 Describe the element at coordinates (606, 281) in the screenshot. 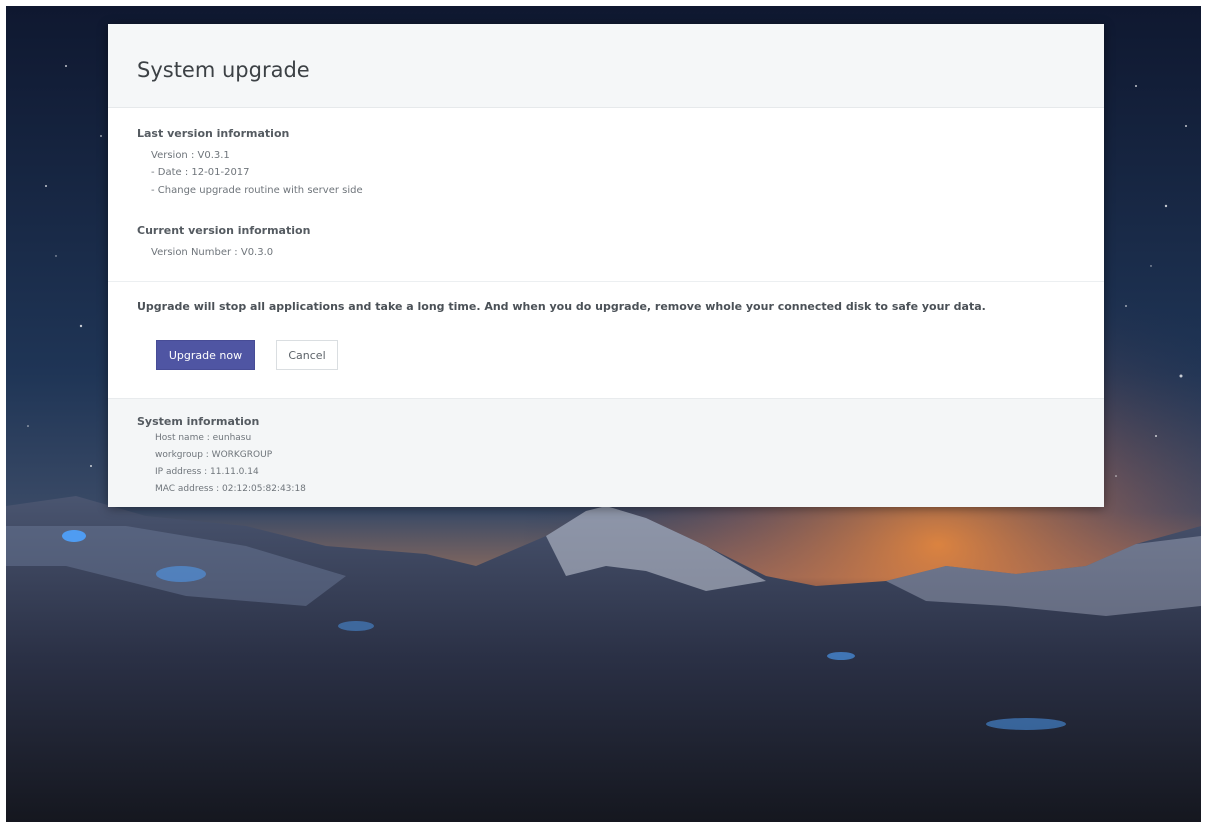

I see `section-divider` at that location.